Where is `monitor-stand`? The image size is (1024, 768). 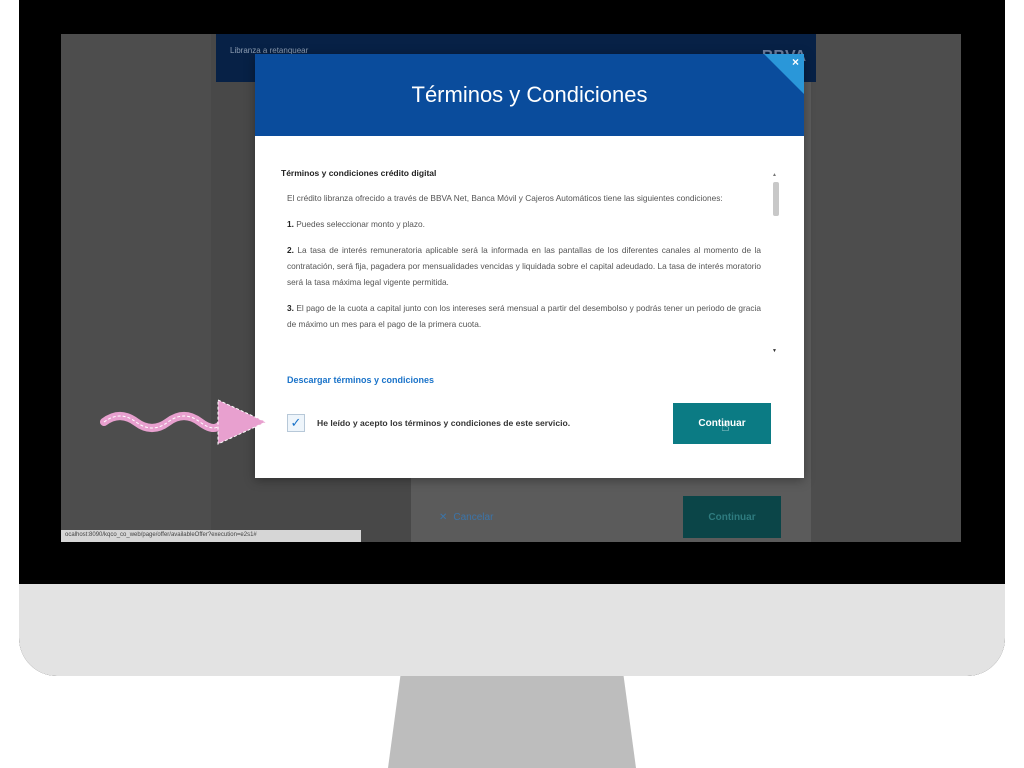
monitor-stand is located at coordinates (512, 722).